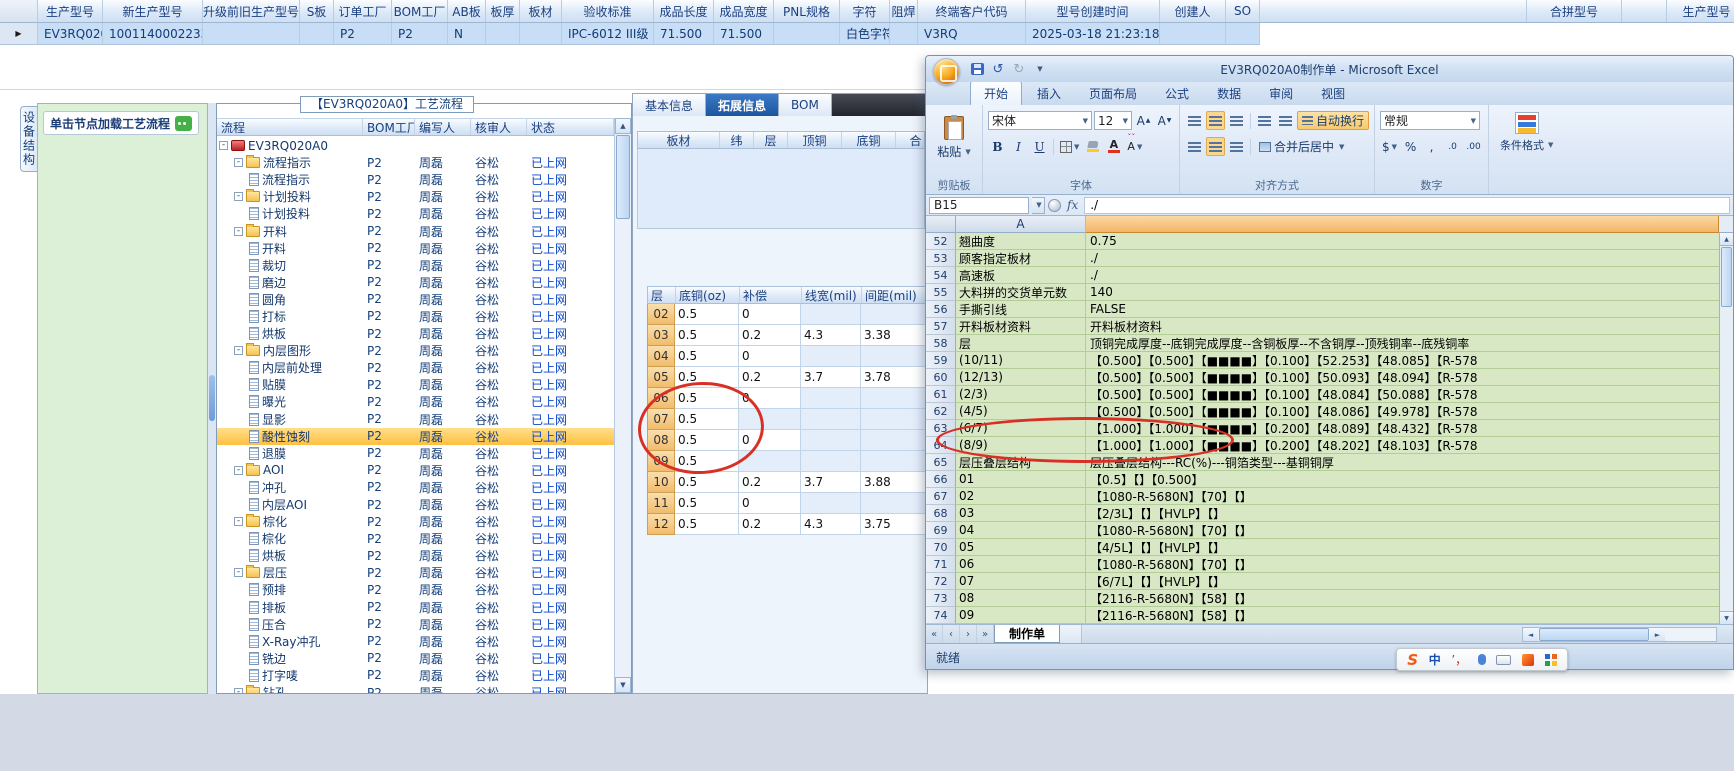  What do you see at coordinates (415, 196) in the screenshot?
I see `tree-row: - 计划投料 P2 周磊 谷松 已上网` at bounding box center [415, 196].